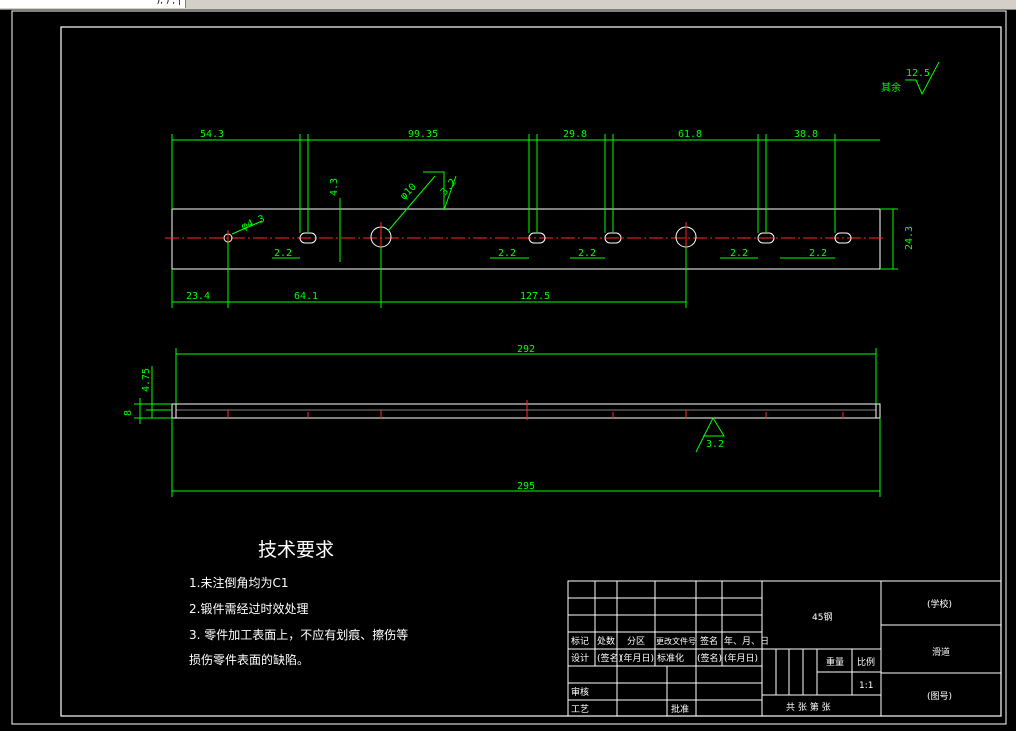 Image resolution: width=1016 pixels, height=731 pixels. Describe the element at coordinates (449, 187) in the screenshot. I see `roughness-top-value: 3.2` at that location.